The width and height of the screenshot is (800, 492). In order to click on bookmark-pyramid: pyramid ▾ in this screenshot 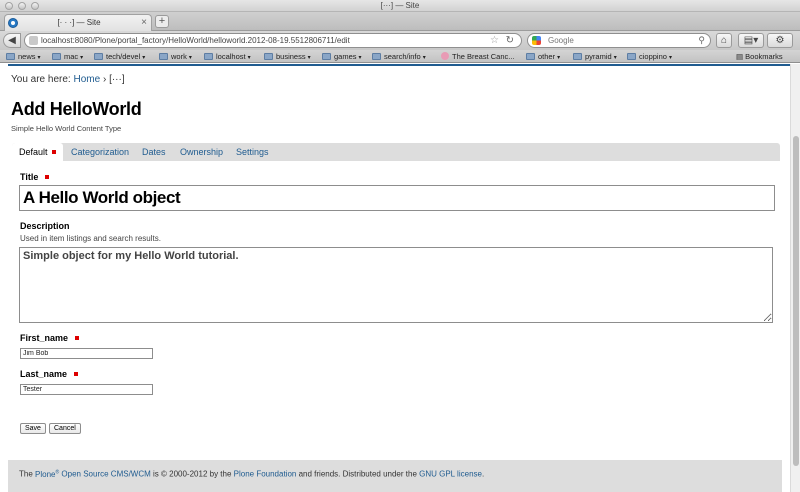, I will do `click(595, 57)`.